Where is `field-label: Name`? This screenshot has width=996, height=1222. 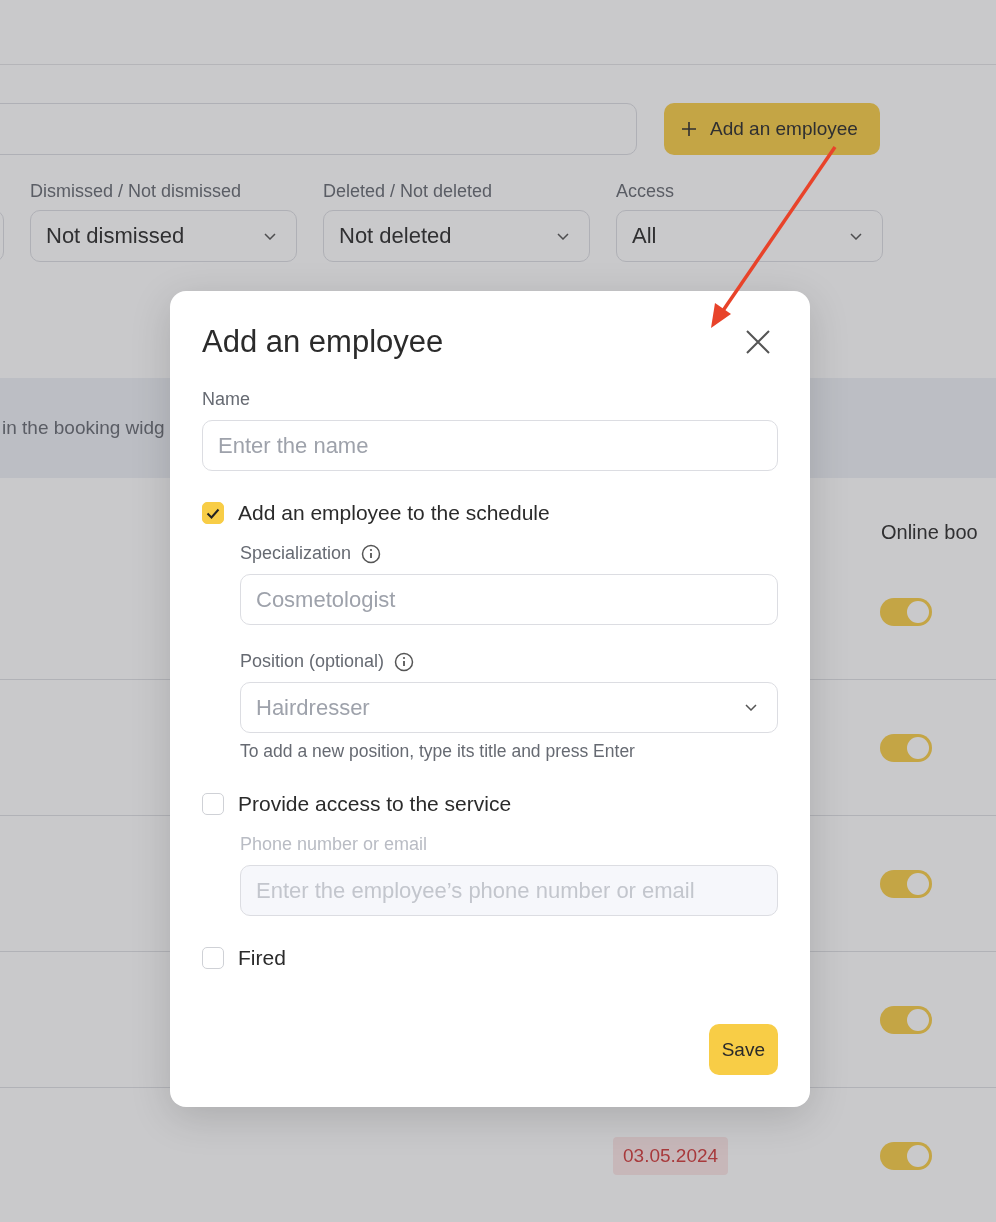 field-label: Name is located at coordinates (226, 399).